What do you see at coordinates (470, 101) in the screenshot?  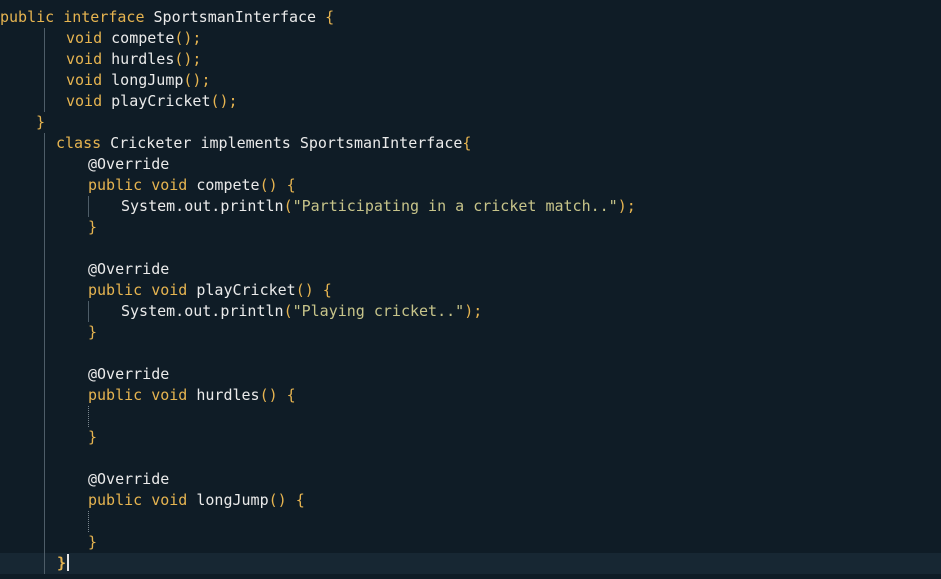 I see `code-line: void playCricket();` at bounding box center [470, 101].